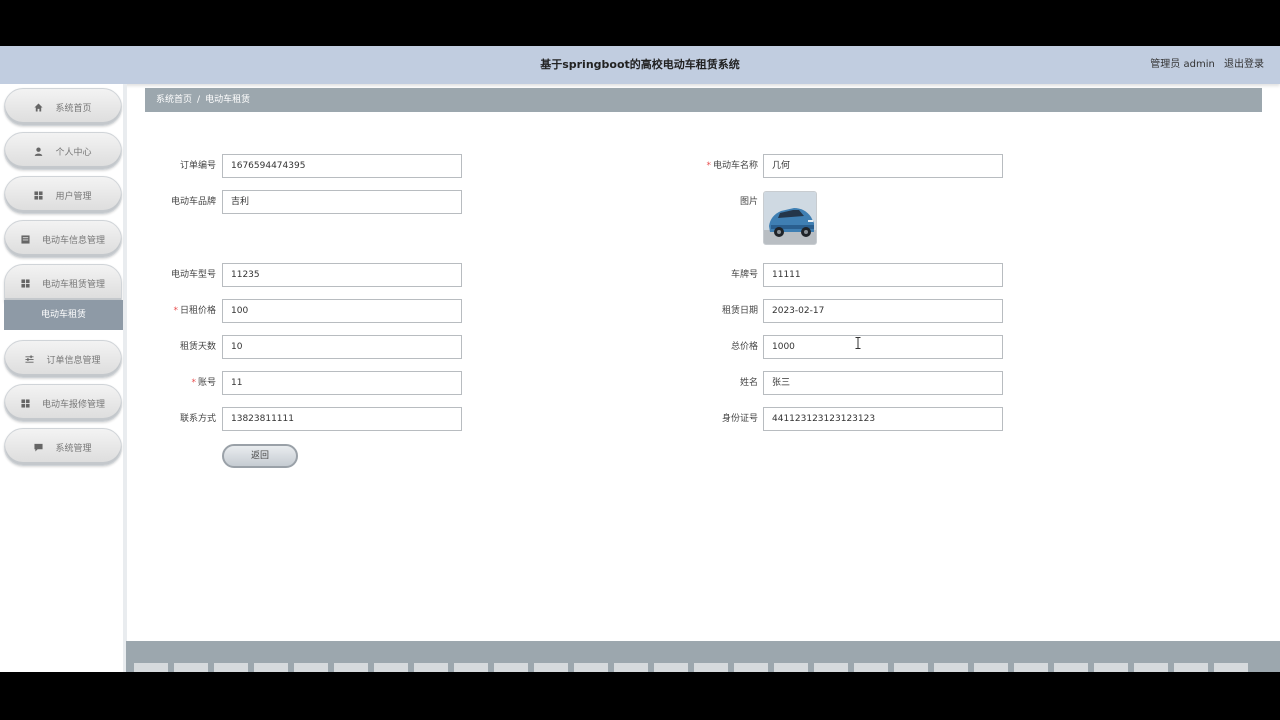 This screenshot has height=720, width=1280. What do you see at coordinates (744, 347) in the screenshot?
I see `total-price-label: 总价格` at bounding box center [744, 347].